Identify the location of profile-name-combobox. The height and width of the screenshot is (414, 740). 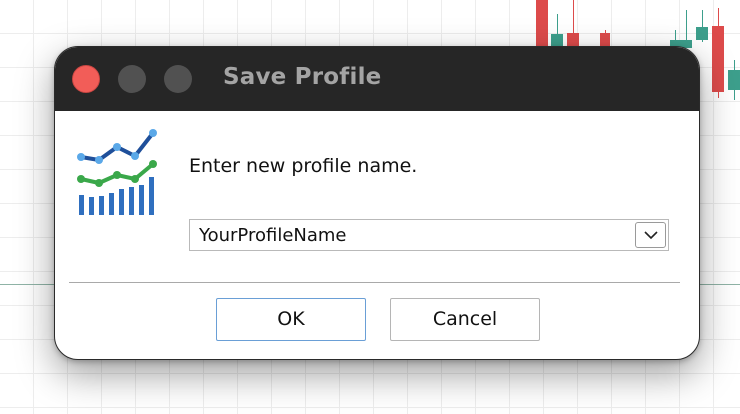
(429, 235).